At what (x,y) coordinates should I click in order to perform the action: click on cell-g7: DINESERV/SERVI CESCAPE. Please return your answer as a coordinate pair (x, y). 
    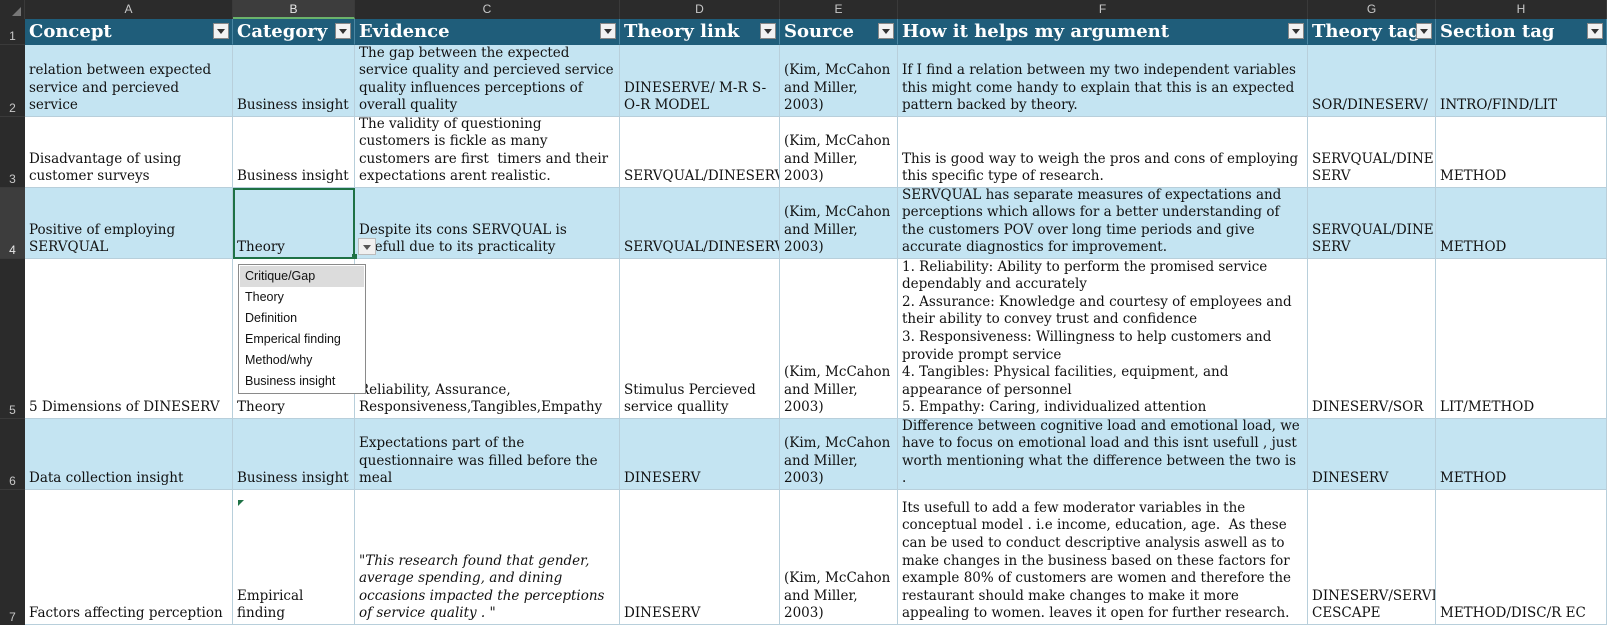
    Looking at the image, I should click on (1372, 557).